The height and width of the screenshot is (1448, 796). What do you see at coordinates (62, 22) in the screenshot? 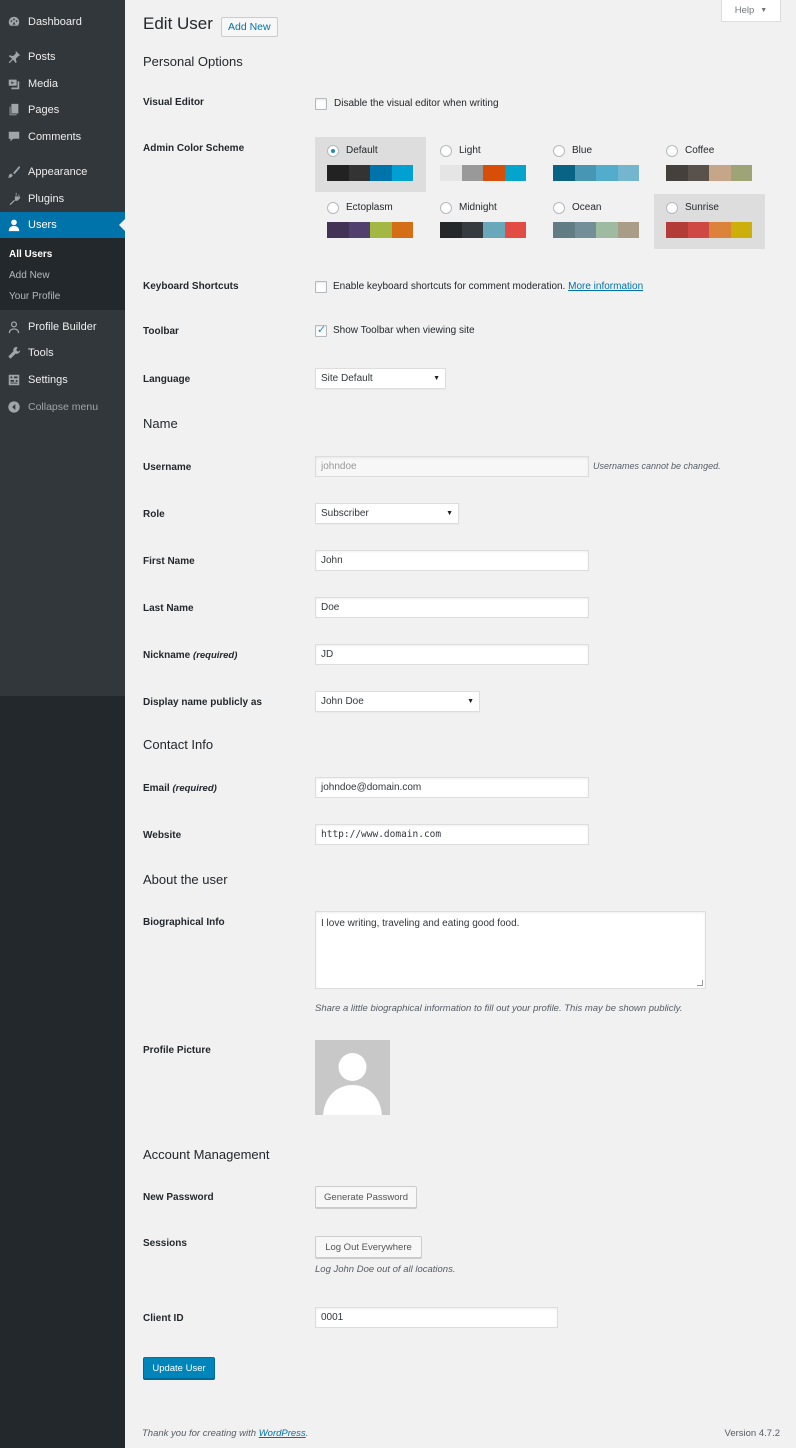
I see `menu-item-dashboard: Dashboard` at bounding box center [62, 22].